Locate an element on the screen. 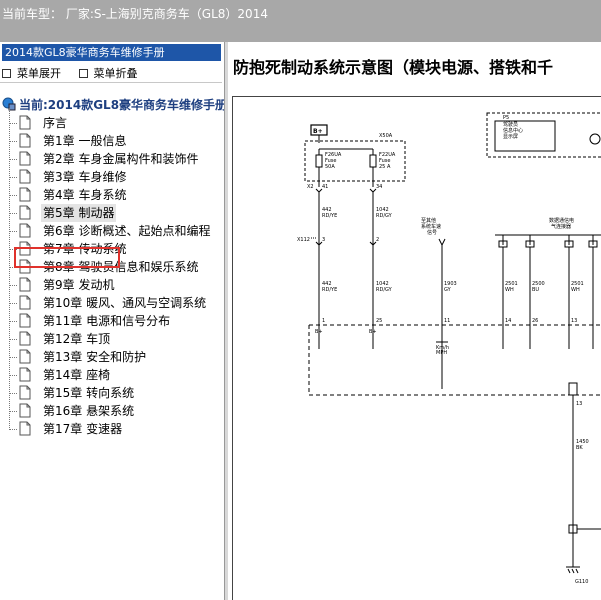  tree-item-label: 第6章 诊断概述、起始点和编程 is located at coordinates (127, 231).